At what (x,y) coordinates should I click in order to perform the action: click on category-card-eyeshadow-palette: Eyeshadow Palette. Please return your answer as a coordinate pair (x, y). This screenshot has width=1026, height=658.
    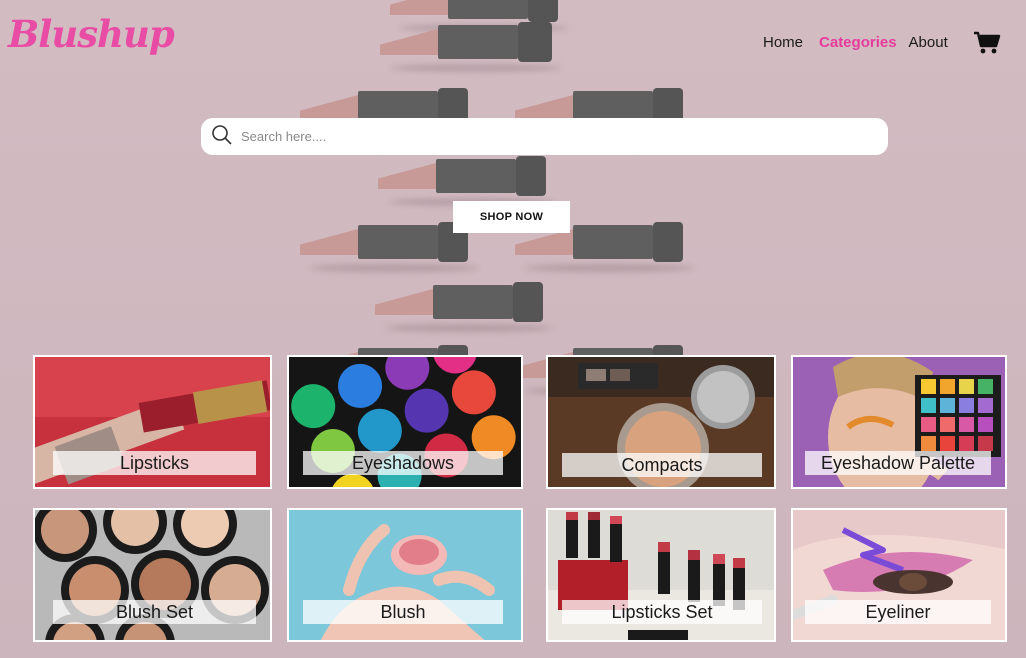
    Looking at the image, I should click on (899, 422).